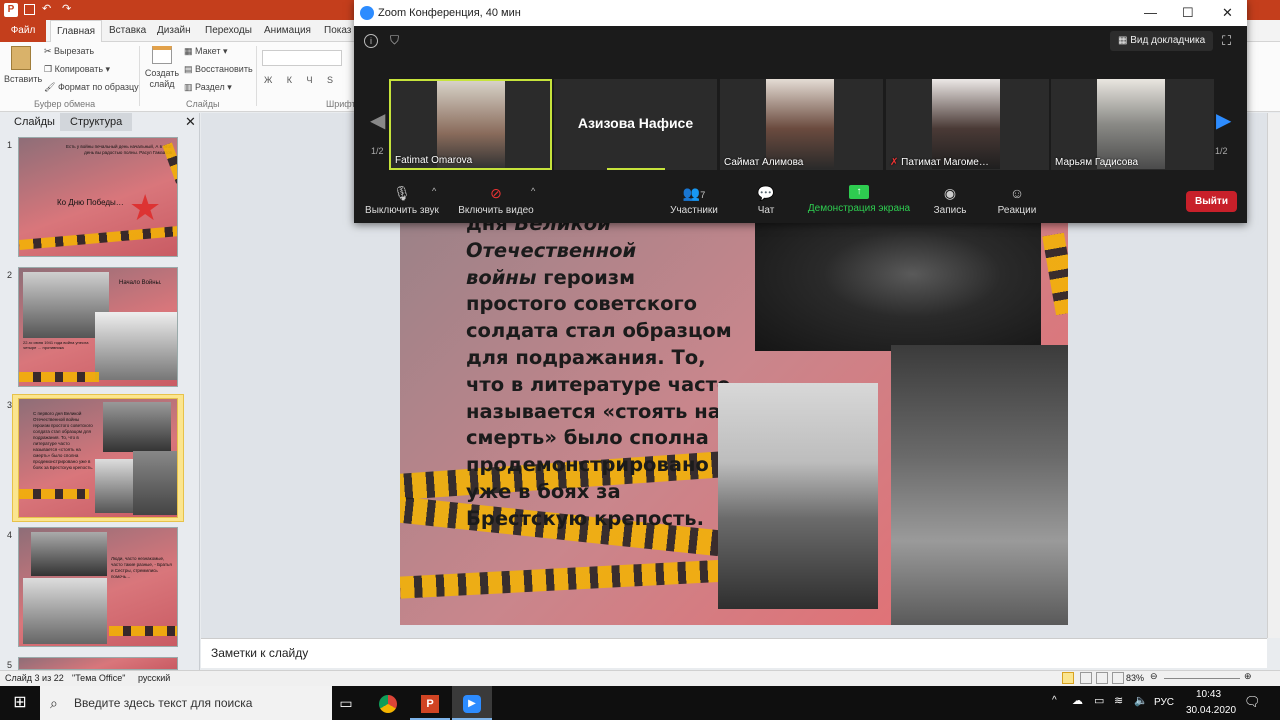 This screenshot has width=1280, height=720. I want to click on slide-counter: Слайд 3 из 22, so click(34, 678).